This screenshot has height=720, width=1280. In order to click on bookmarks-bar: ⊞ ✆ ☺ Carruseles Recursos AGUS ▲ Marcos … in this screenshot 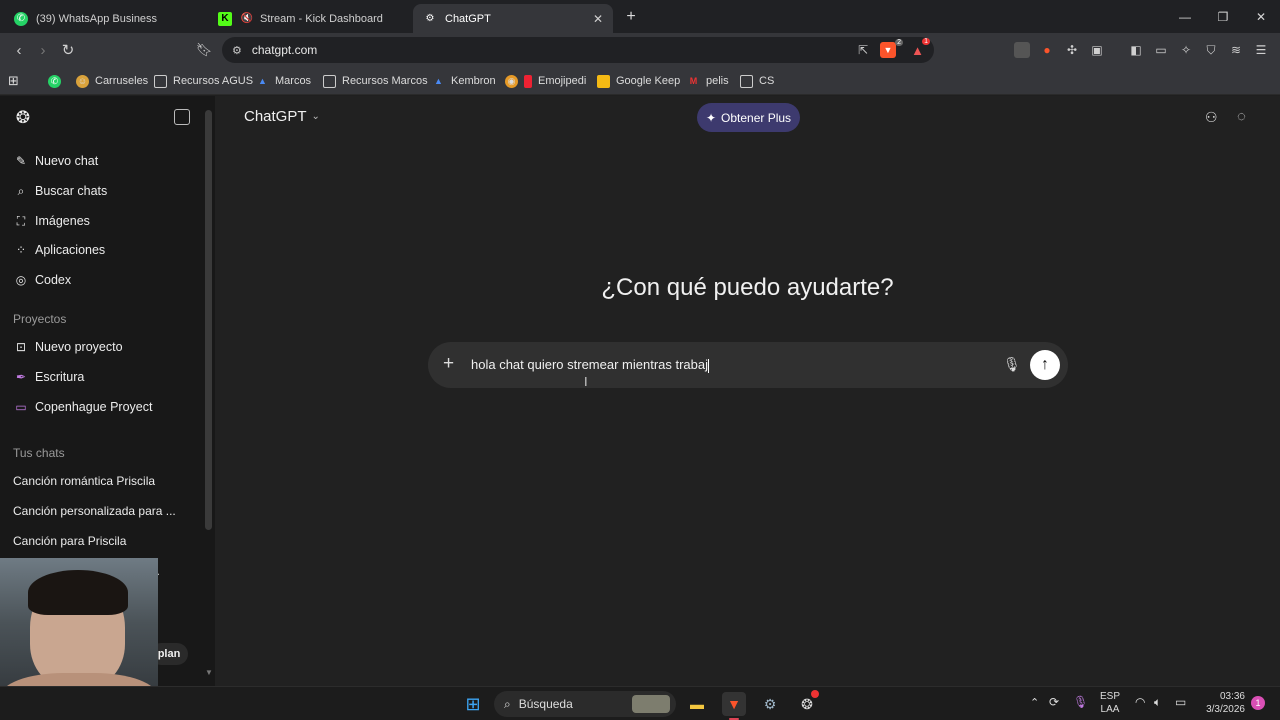, I will do `click(640, 81)`.